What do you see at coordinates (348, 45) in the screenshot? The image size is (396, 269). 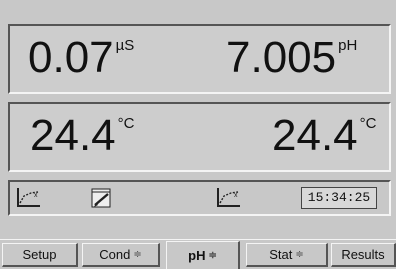 I see `ph-unit: pH` at bounding box center [348, 45].